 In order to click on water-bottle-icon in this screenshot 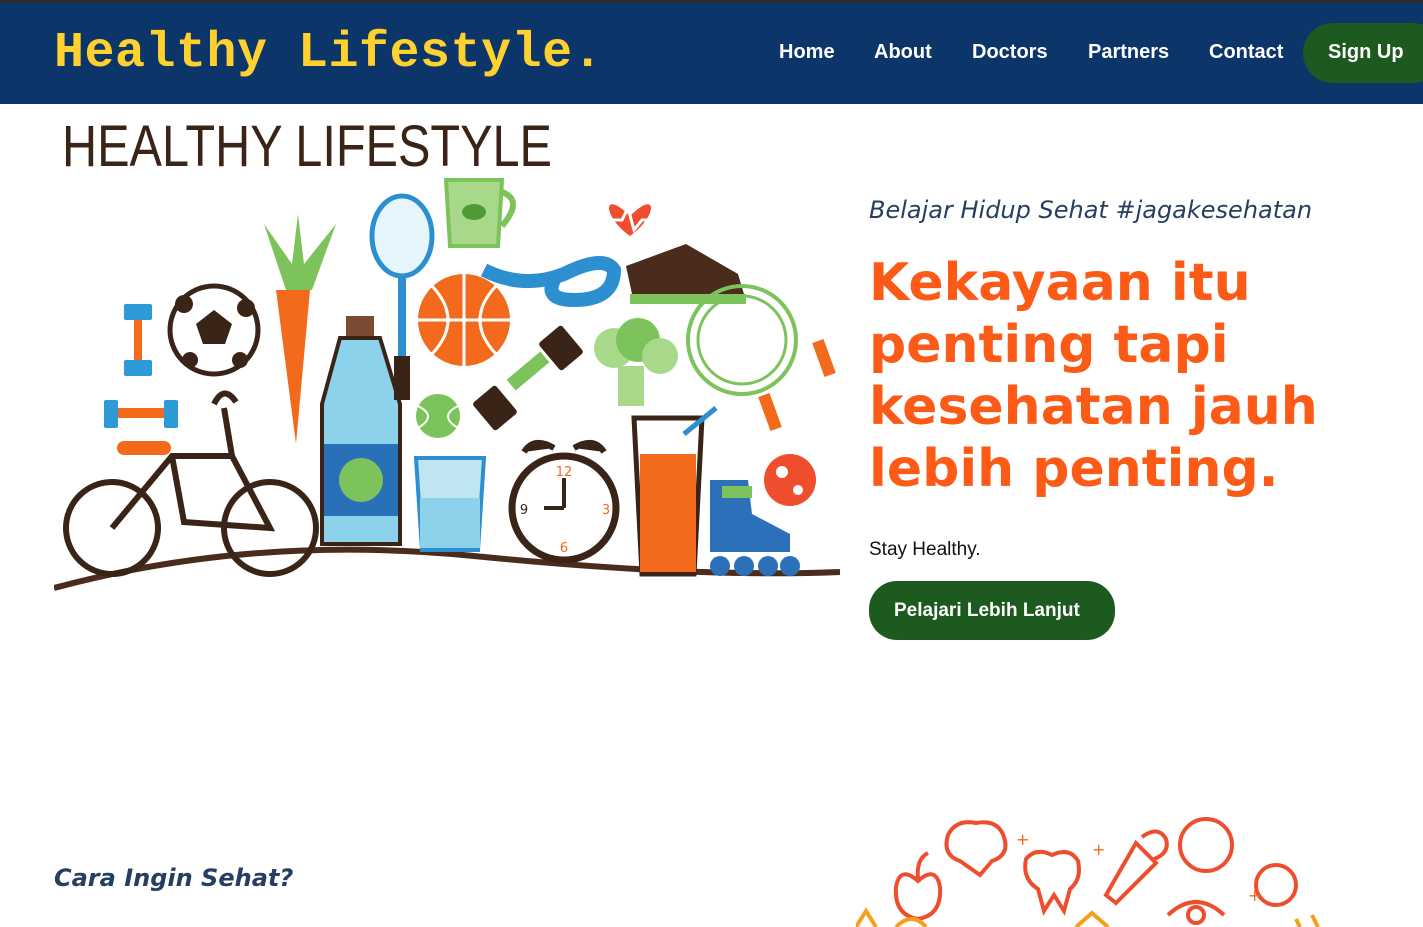, I will do `click(361, 431)`.